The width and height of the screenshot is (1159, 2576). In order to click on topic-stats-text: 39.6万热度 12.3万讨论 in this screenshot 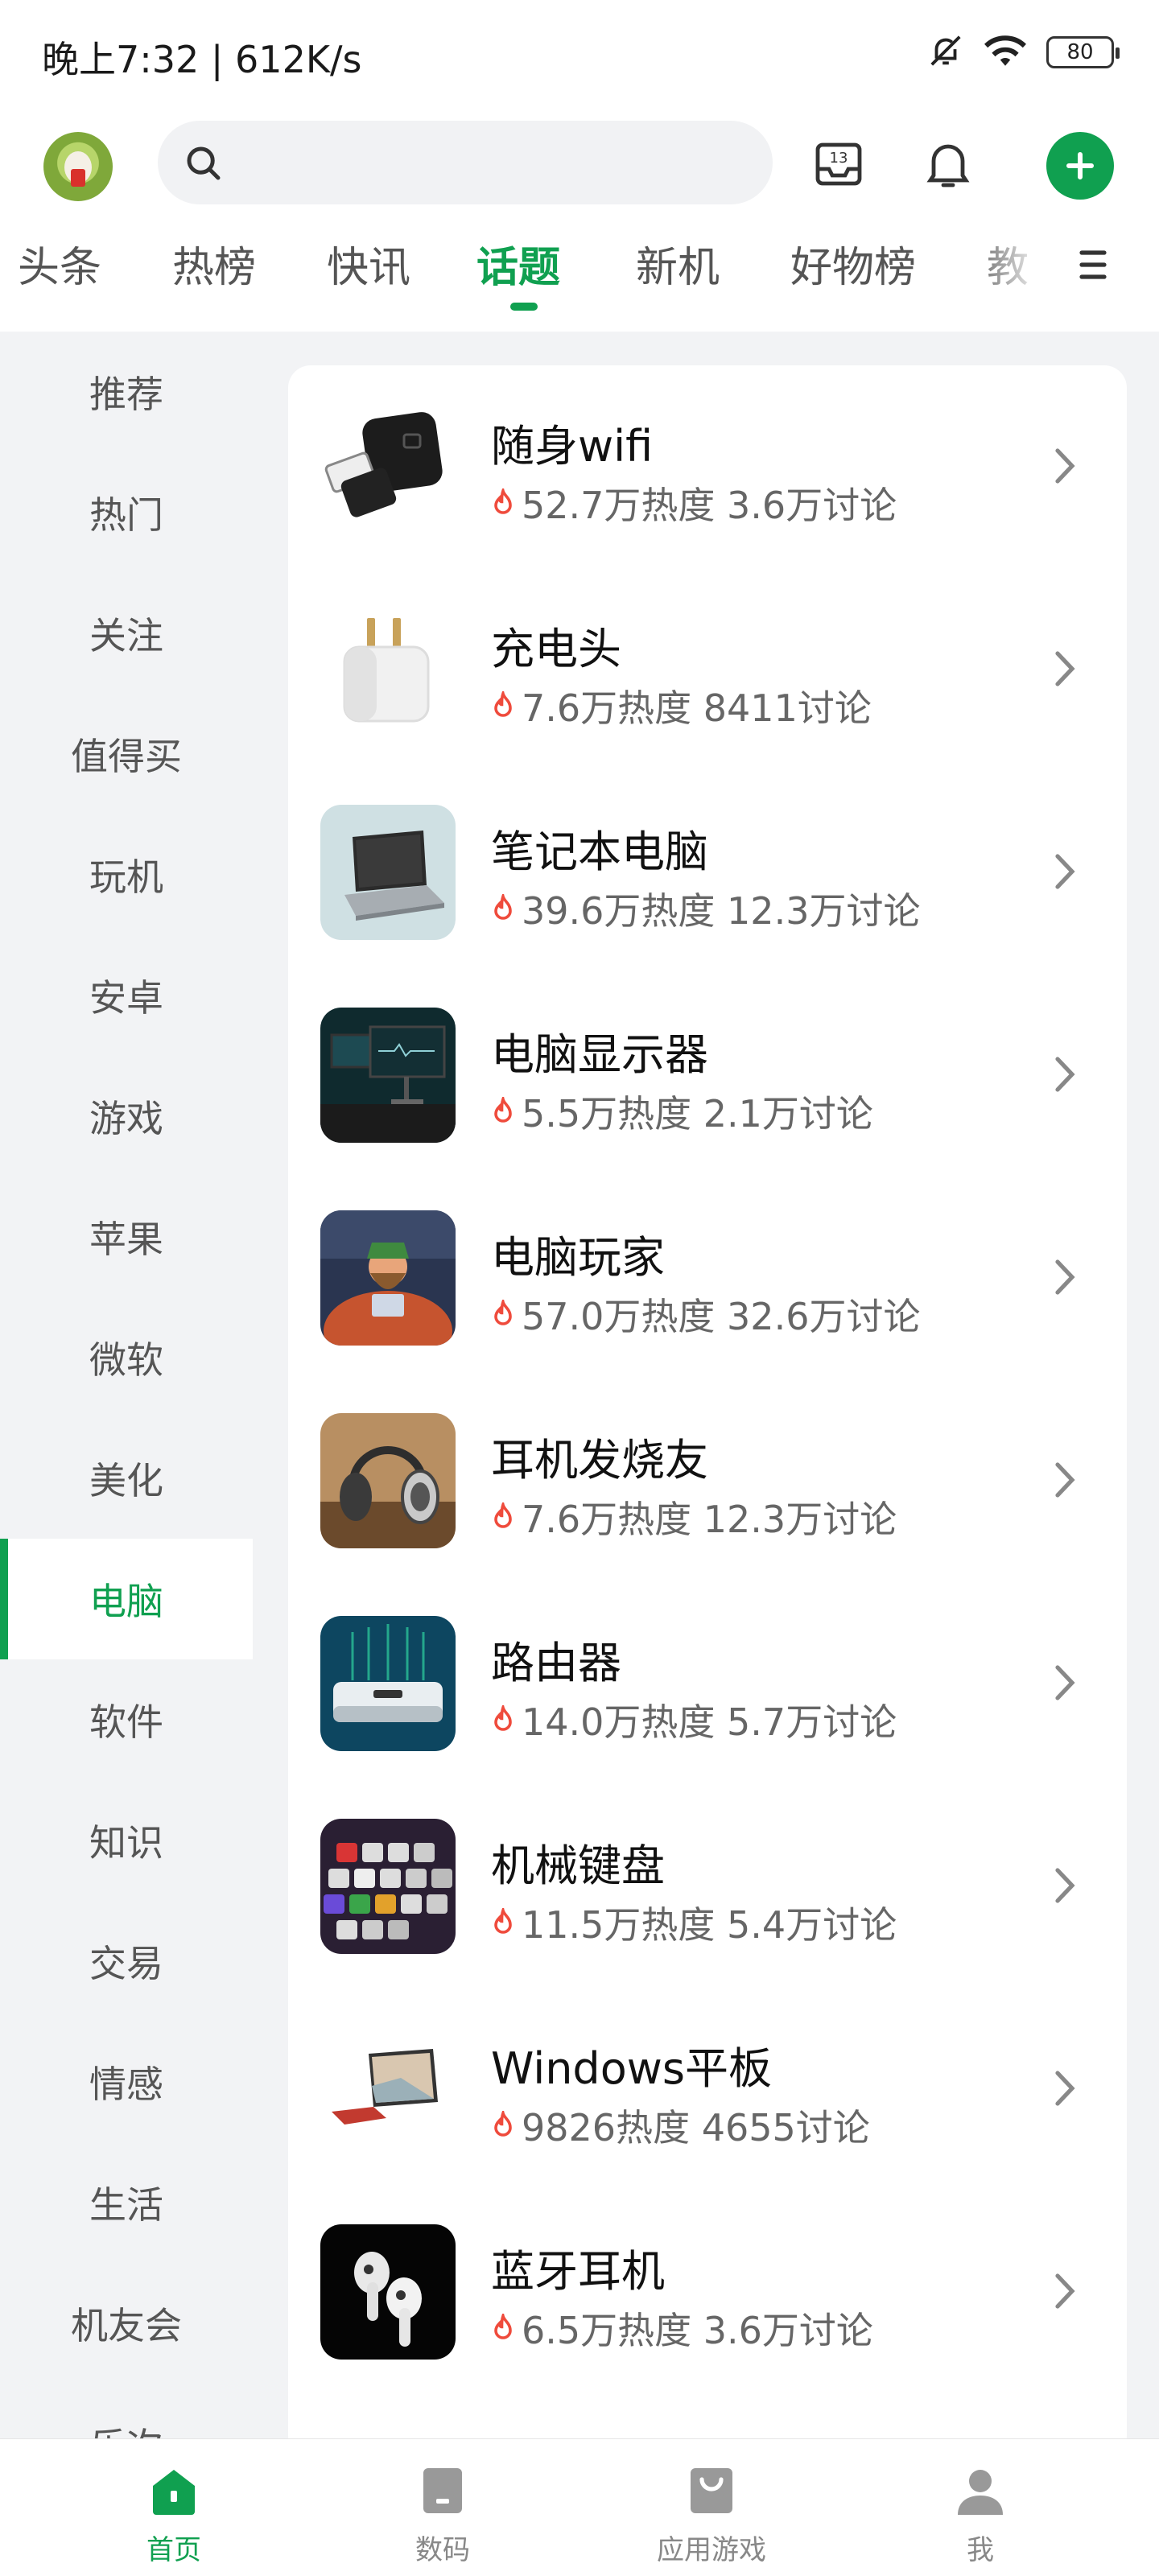, I will do `click(721, 911)`.